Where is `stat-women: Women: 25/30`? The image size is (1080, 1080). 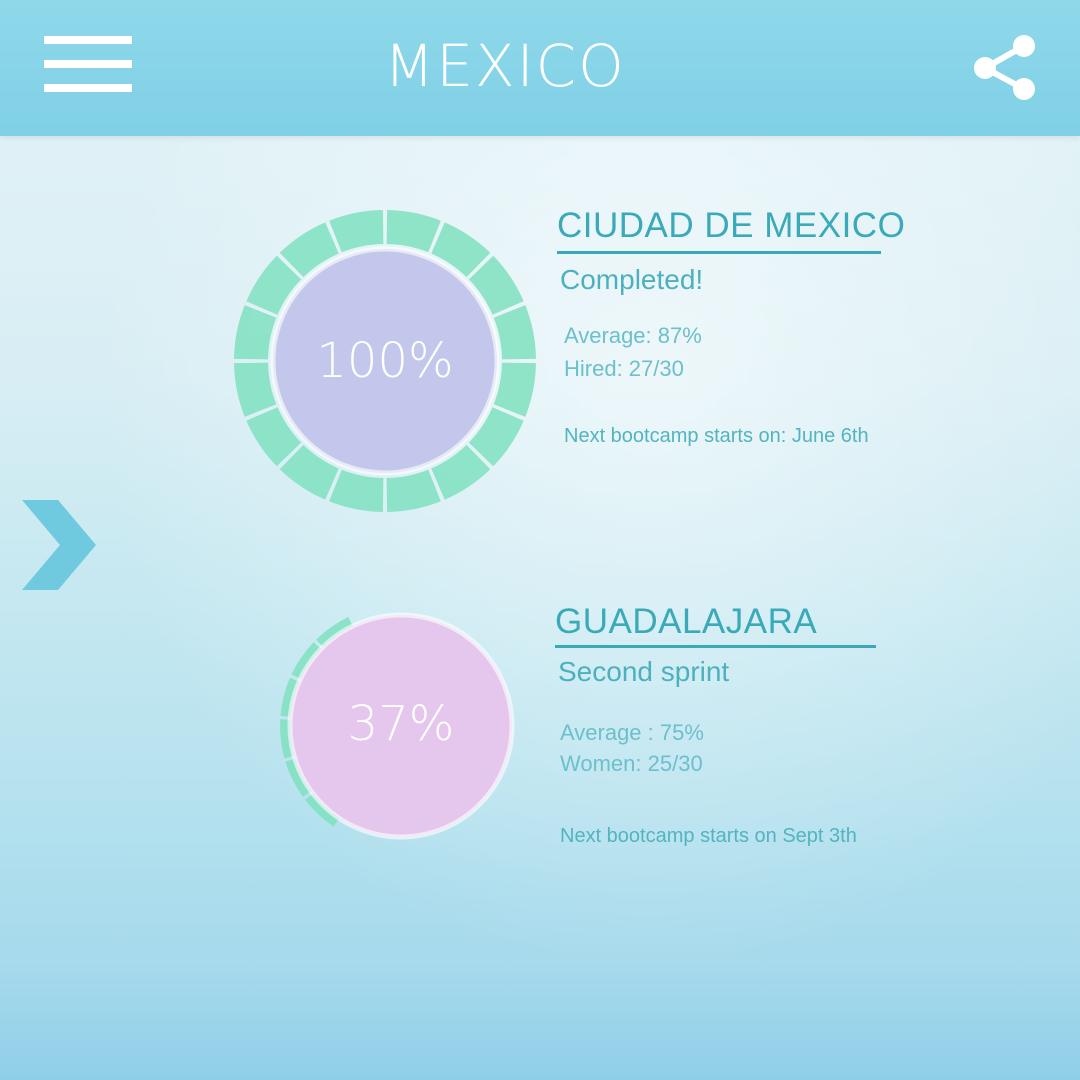 stat-women: Women: 25/30 is located at coordinates (631, 763).